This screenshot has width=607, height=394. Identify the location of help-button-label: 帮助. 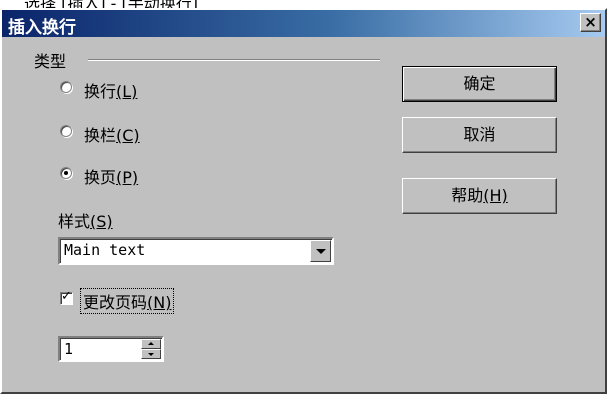
(467, 195).